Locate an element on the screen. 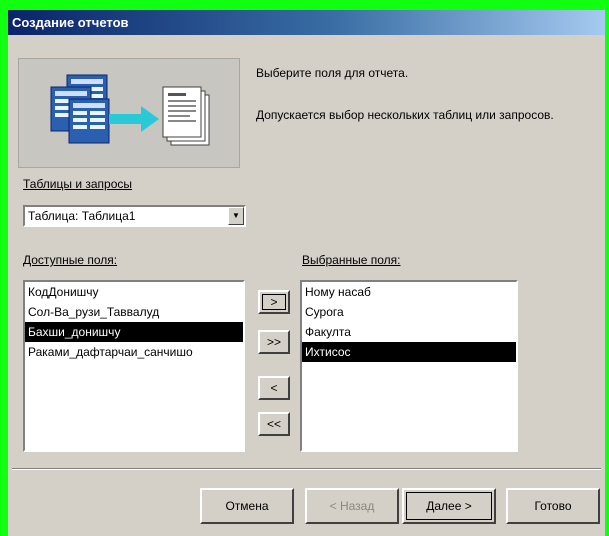 This screenshot has height=536, width=609. list-item: Факулта is located at coordinates (409, 332).